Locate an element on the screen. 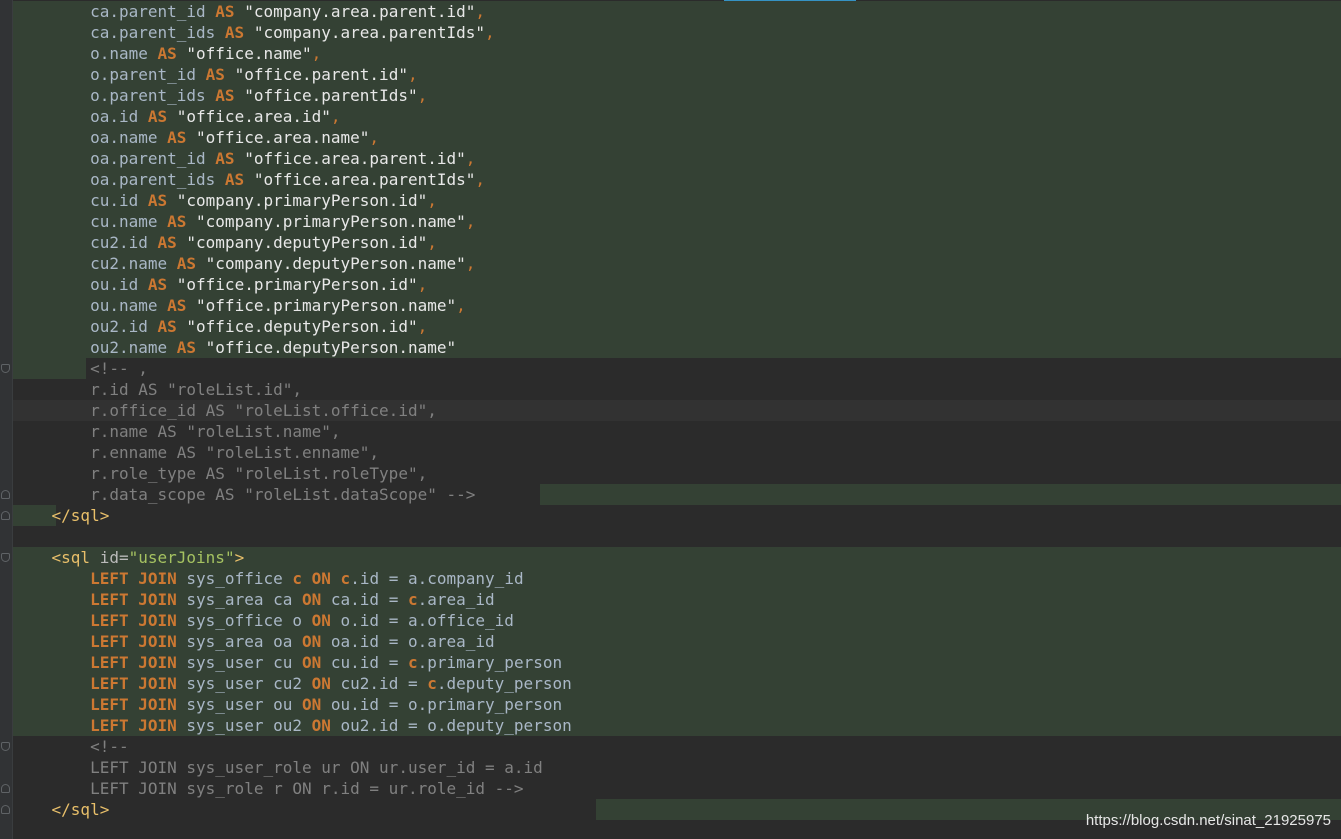  token-id: cu.id is located at coordinates (80, 200).